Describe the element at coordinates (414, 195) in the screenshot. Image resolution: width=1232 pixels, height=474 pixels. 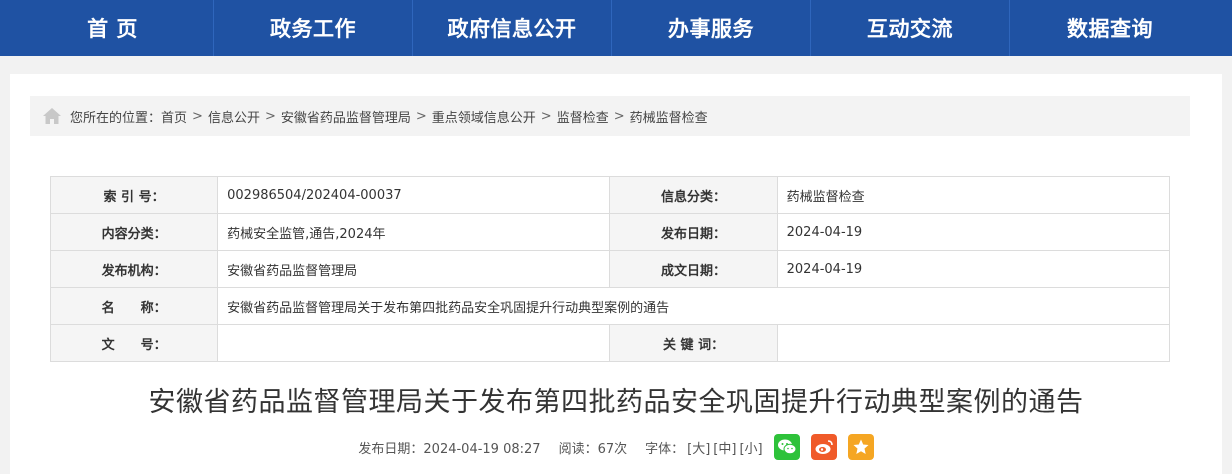
I see `index-value: 002986504/202404-00037` at that location.